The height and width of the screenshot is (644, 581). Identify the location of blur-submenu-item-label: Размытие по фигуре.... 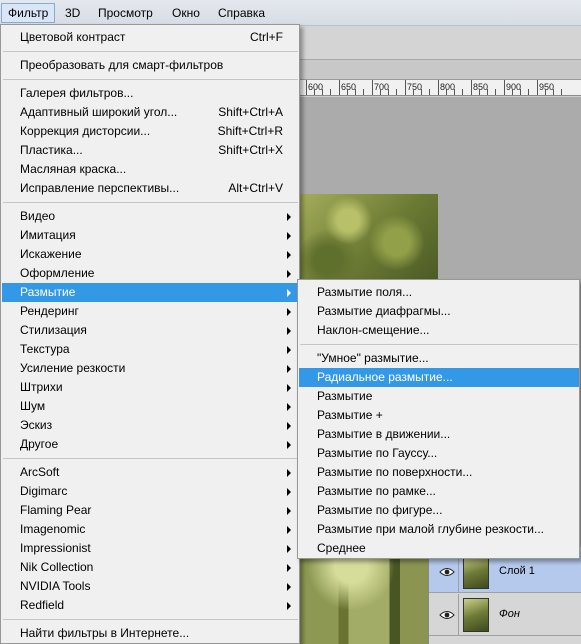
(380, 510).